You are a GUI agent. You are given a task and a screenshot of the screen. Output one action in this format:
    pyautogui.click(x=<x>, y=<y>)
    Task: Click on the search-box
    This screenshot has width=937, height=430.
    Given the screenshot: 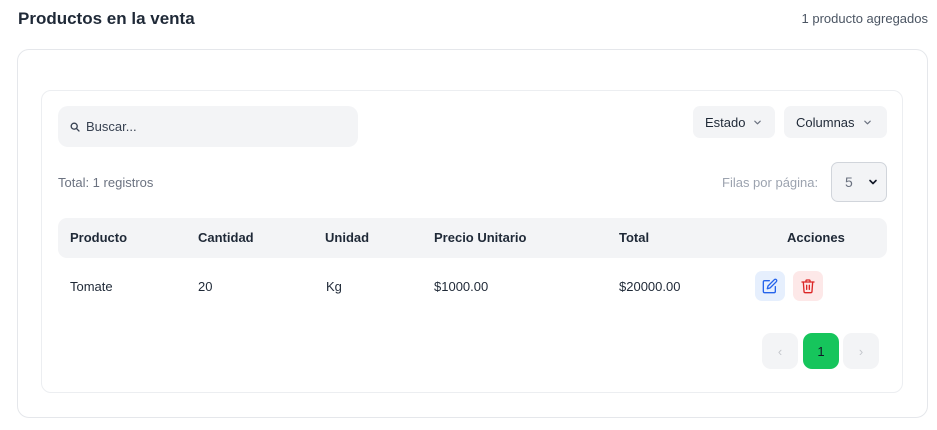 What is the action you would take?
    pyautogui.click(x=208, y=126)
    